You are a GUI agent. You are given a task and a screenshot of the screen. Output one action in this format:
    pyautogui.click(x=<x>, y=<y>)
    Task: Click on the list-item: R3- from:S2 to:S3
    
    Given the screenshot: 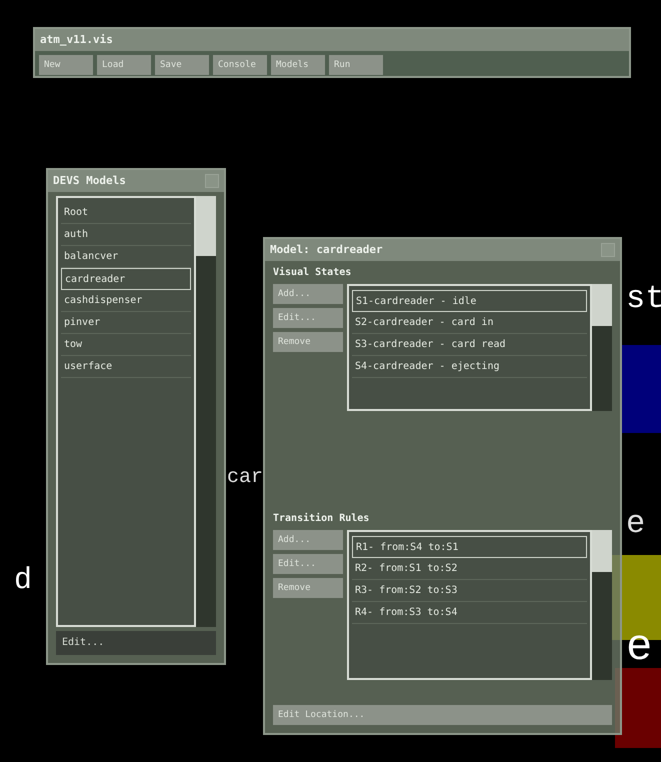 What is the action you would take?
    pyautogui.click(x=469, y=591)
    